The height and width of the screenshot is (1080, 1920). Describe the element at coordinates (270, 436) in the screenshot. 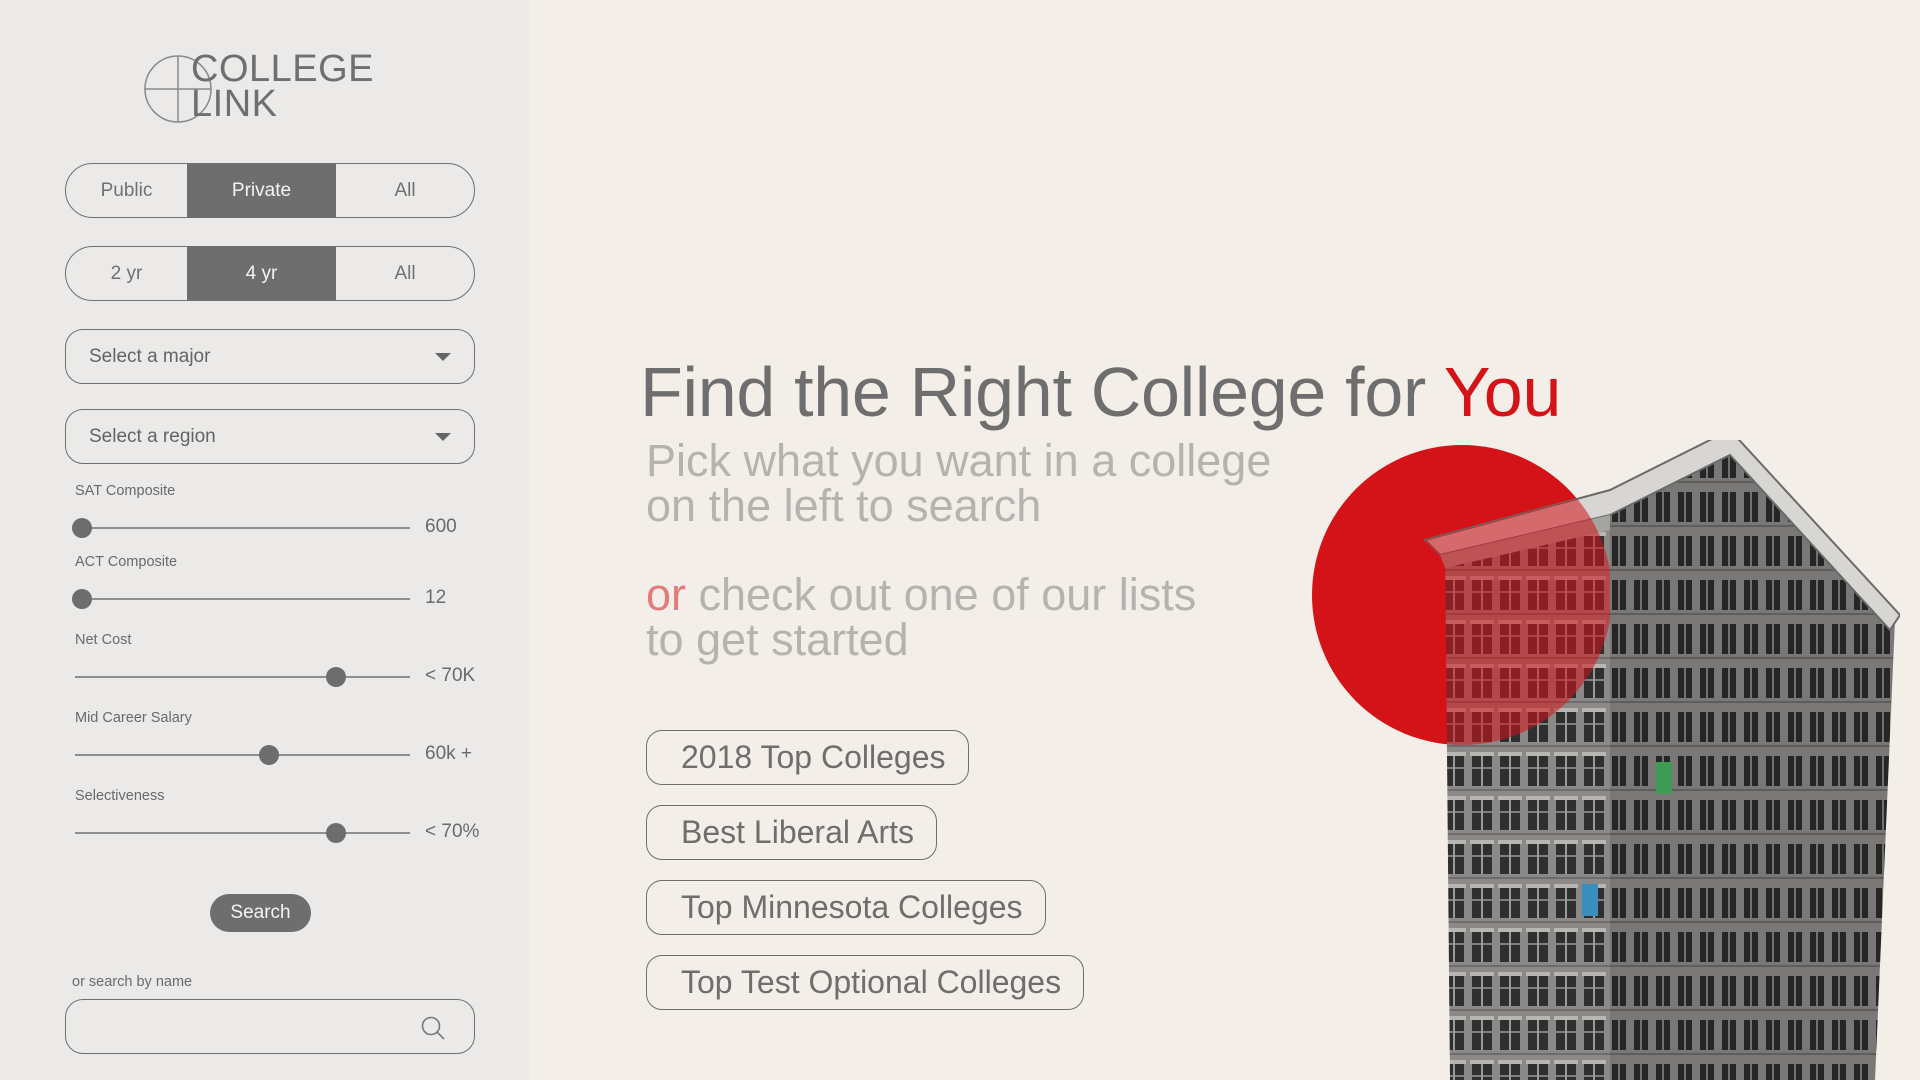

I see `region-select: Select a region` at that location.